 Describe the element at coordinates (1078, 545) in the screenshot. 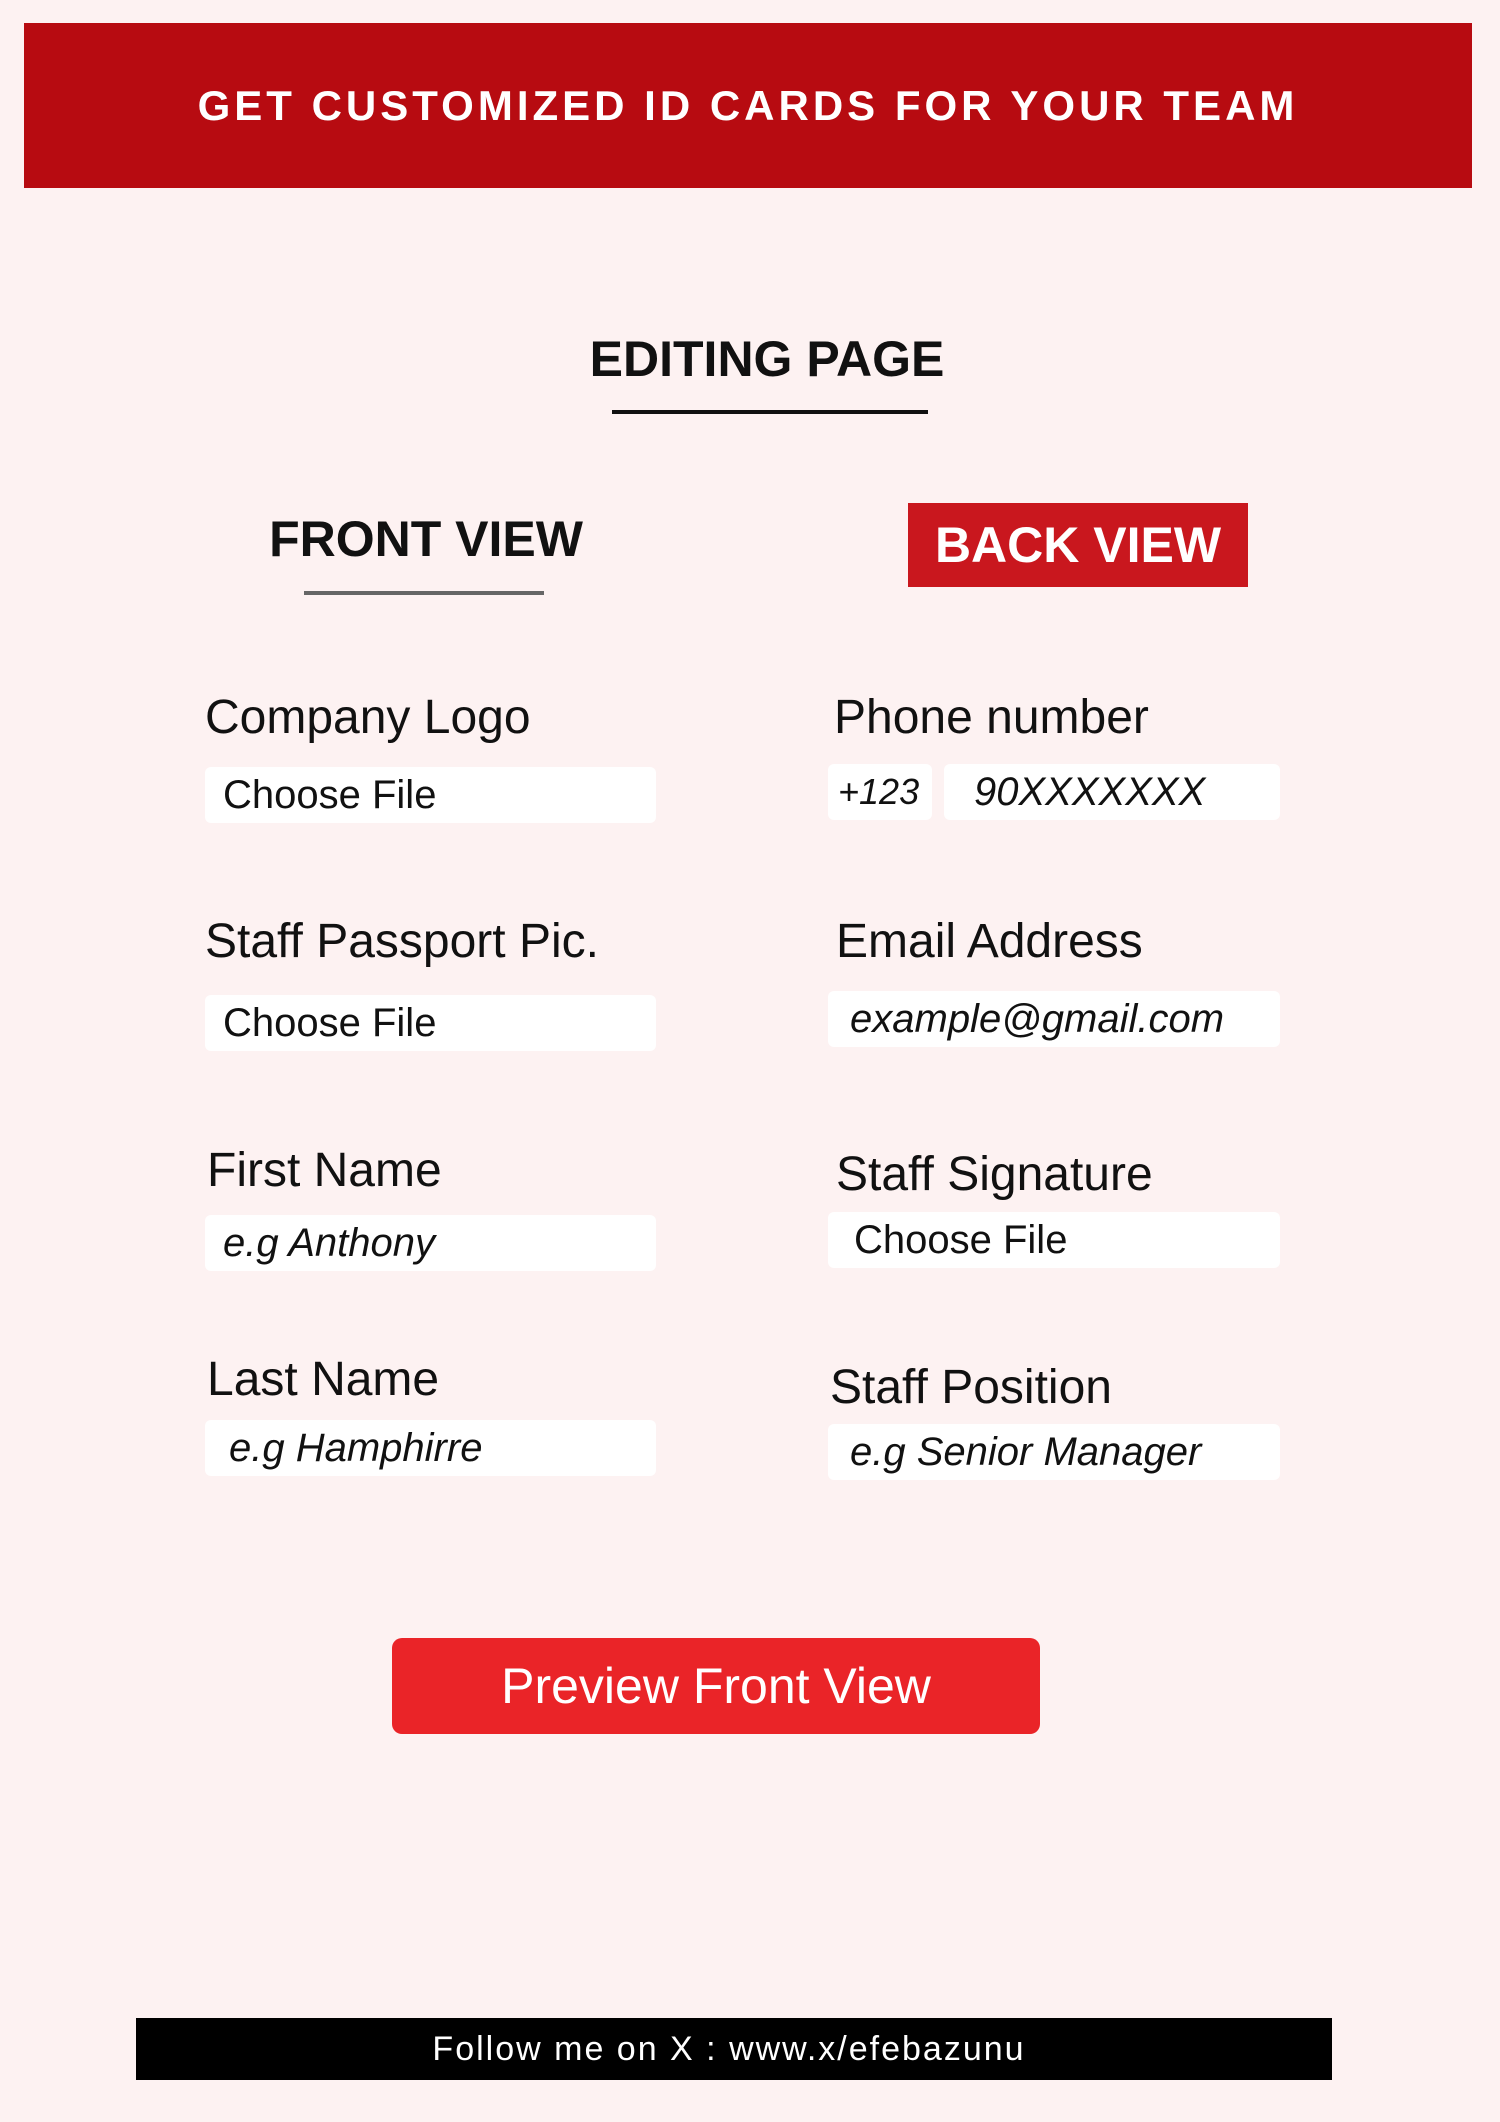

I see `tab-back-view: BACK VIEW` at that location.